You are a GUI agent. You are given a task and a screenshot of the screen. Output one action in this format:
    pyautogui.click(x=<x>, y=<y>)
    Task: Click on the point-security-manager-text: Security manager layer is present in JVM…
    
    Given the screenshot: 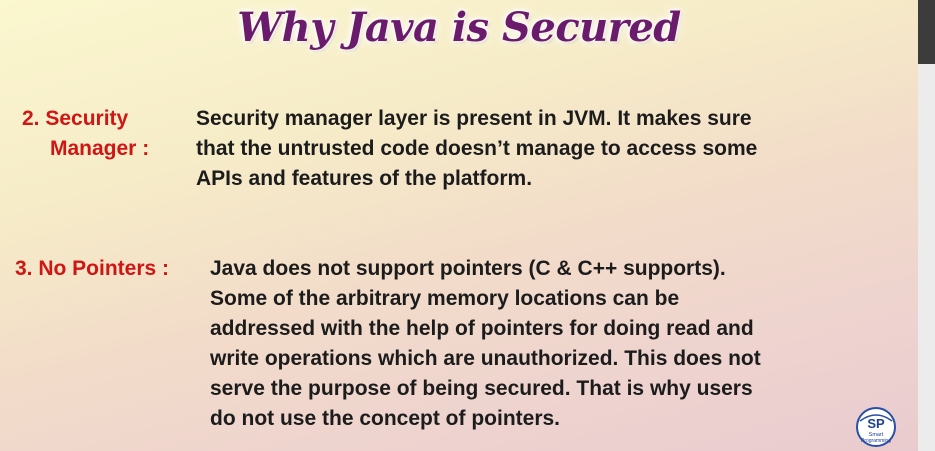 What is the action you would take?
    pyautogui.click(x=546, y=149)
    